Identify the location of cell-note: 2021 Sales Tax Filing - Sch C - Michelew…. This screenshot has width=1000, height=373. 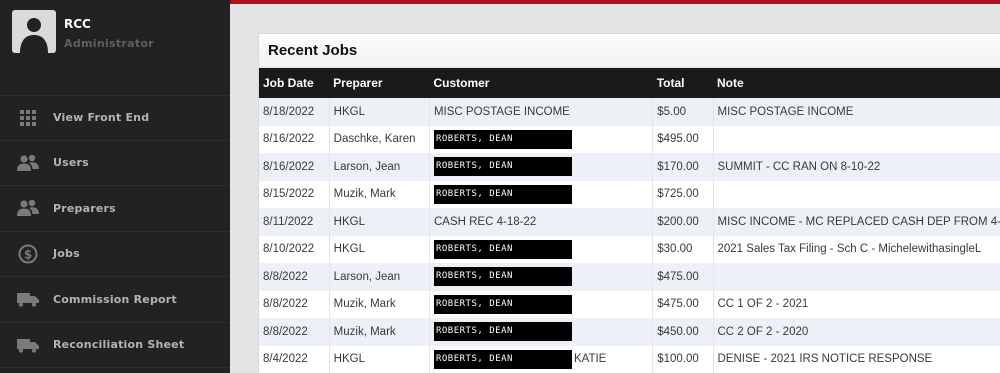
(849, 249).